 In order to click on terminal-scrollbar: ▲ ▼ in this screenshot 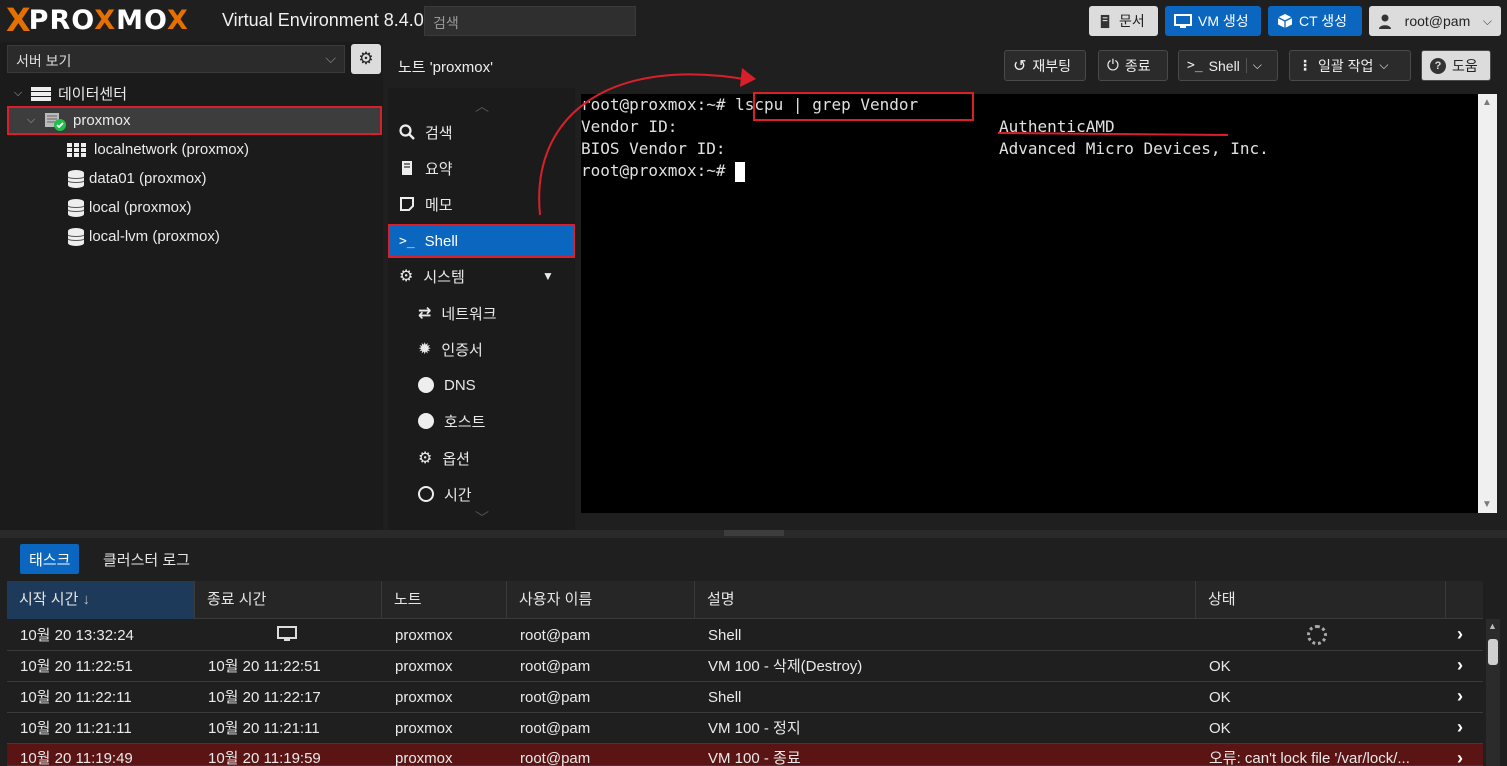, I will do `click(1487, 303)`.